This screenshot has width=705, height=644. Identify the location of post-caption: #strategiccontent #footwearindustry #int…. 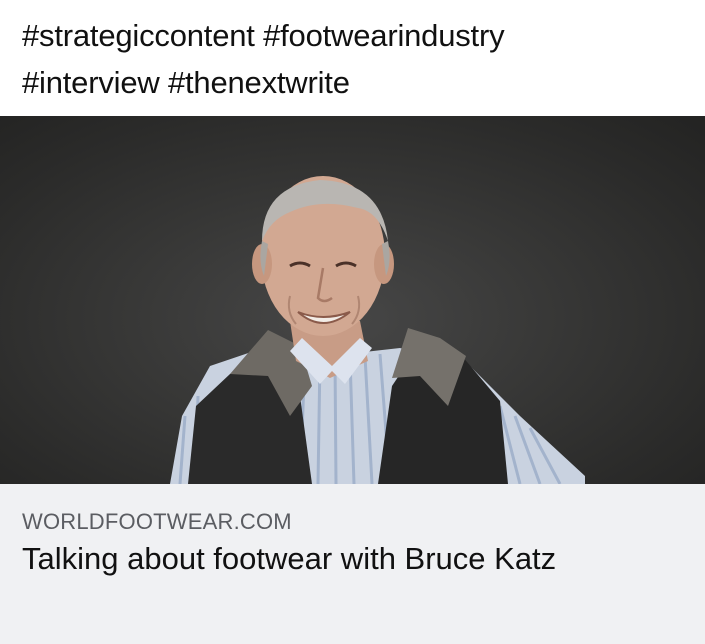
(357, 62).